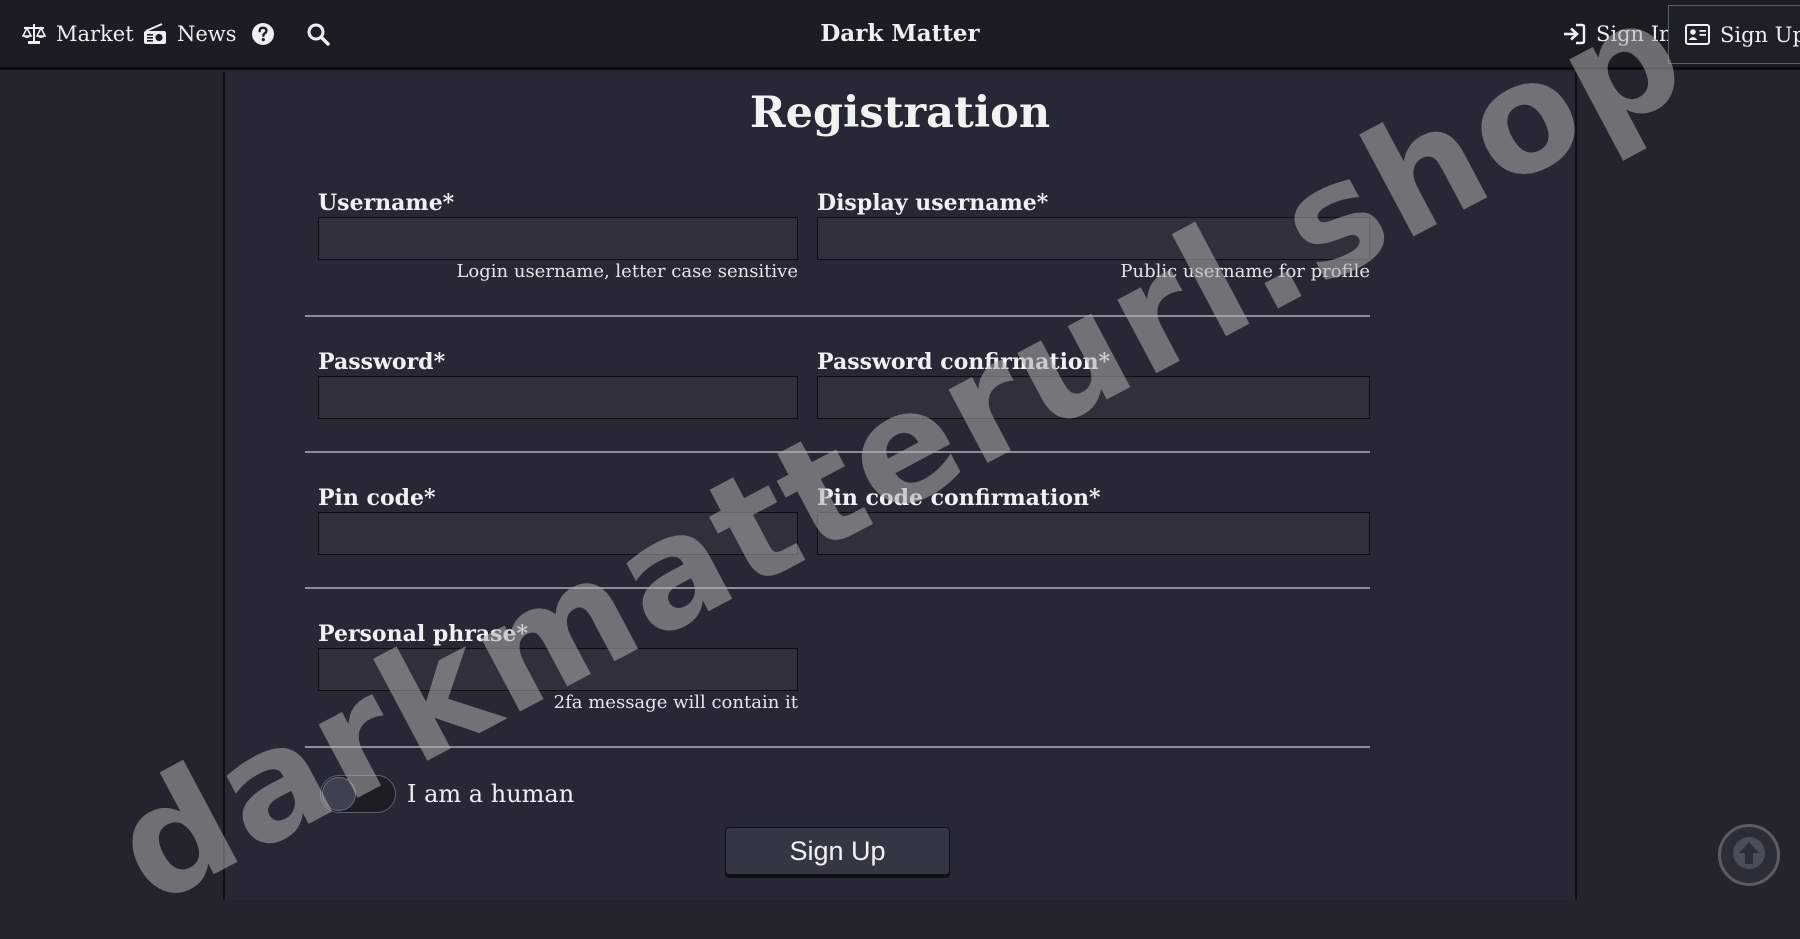 The height and width of the screenshot is (939, 1800). Describe the element at coordinates (959, 498) in the screenshot. I see `pin-code-confirmation-label: Pin code confirmation*` at that location.